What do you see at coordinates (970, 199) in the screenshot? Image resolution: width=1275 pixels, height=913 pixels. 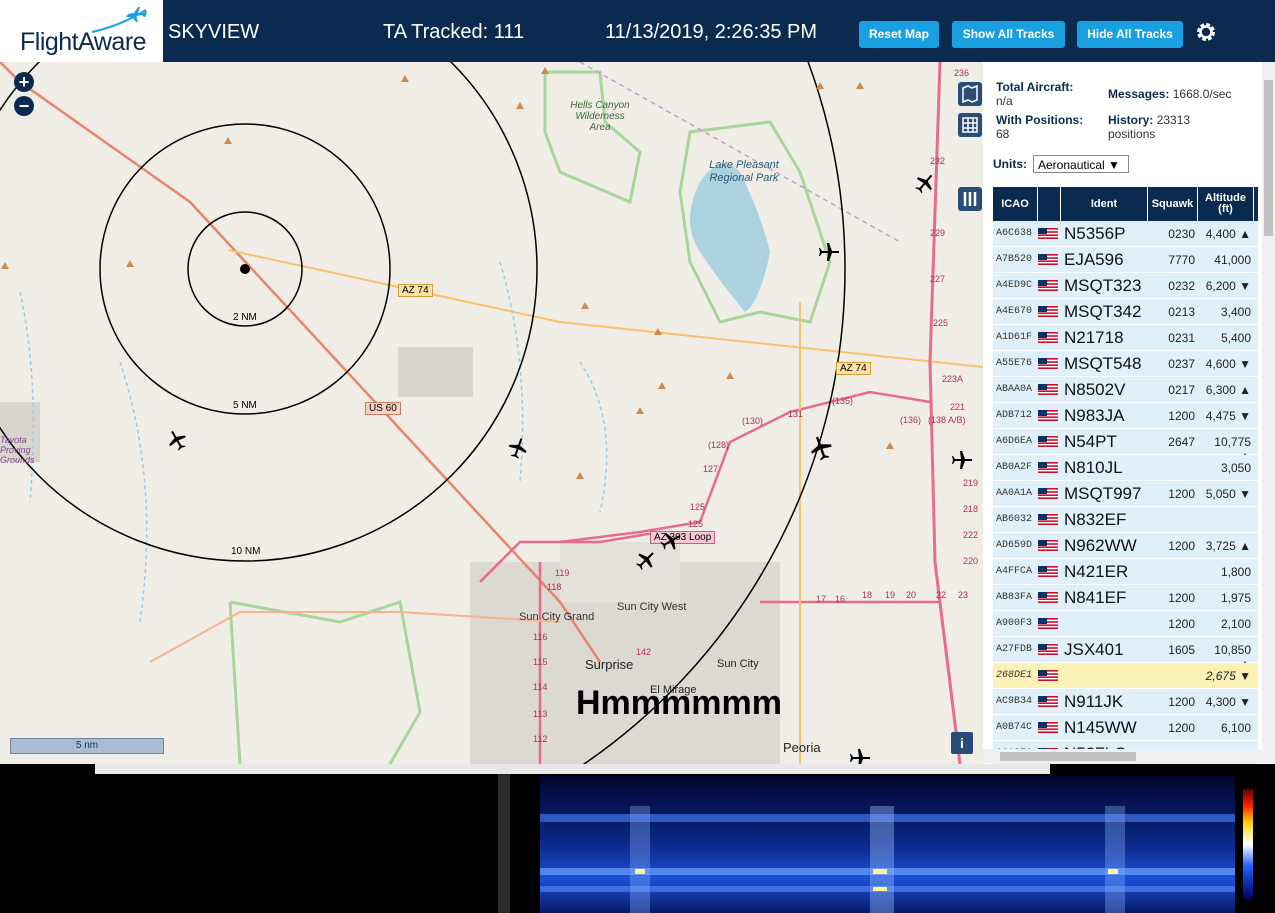 I see `columns-icon` at bounding box center [970, 199].